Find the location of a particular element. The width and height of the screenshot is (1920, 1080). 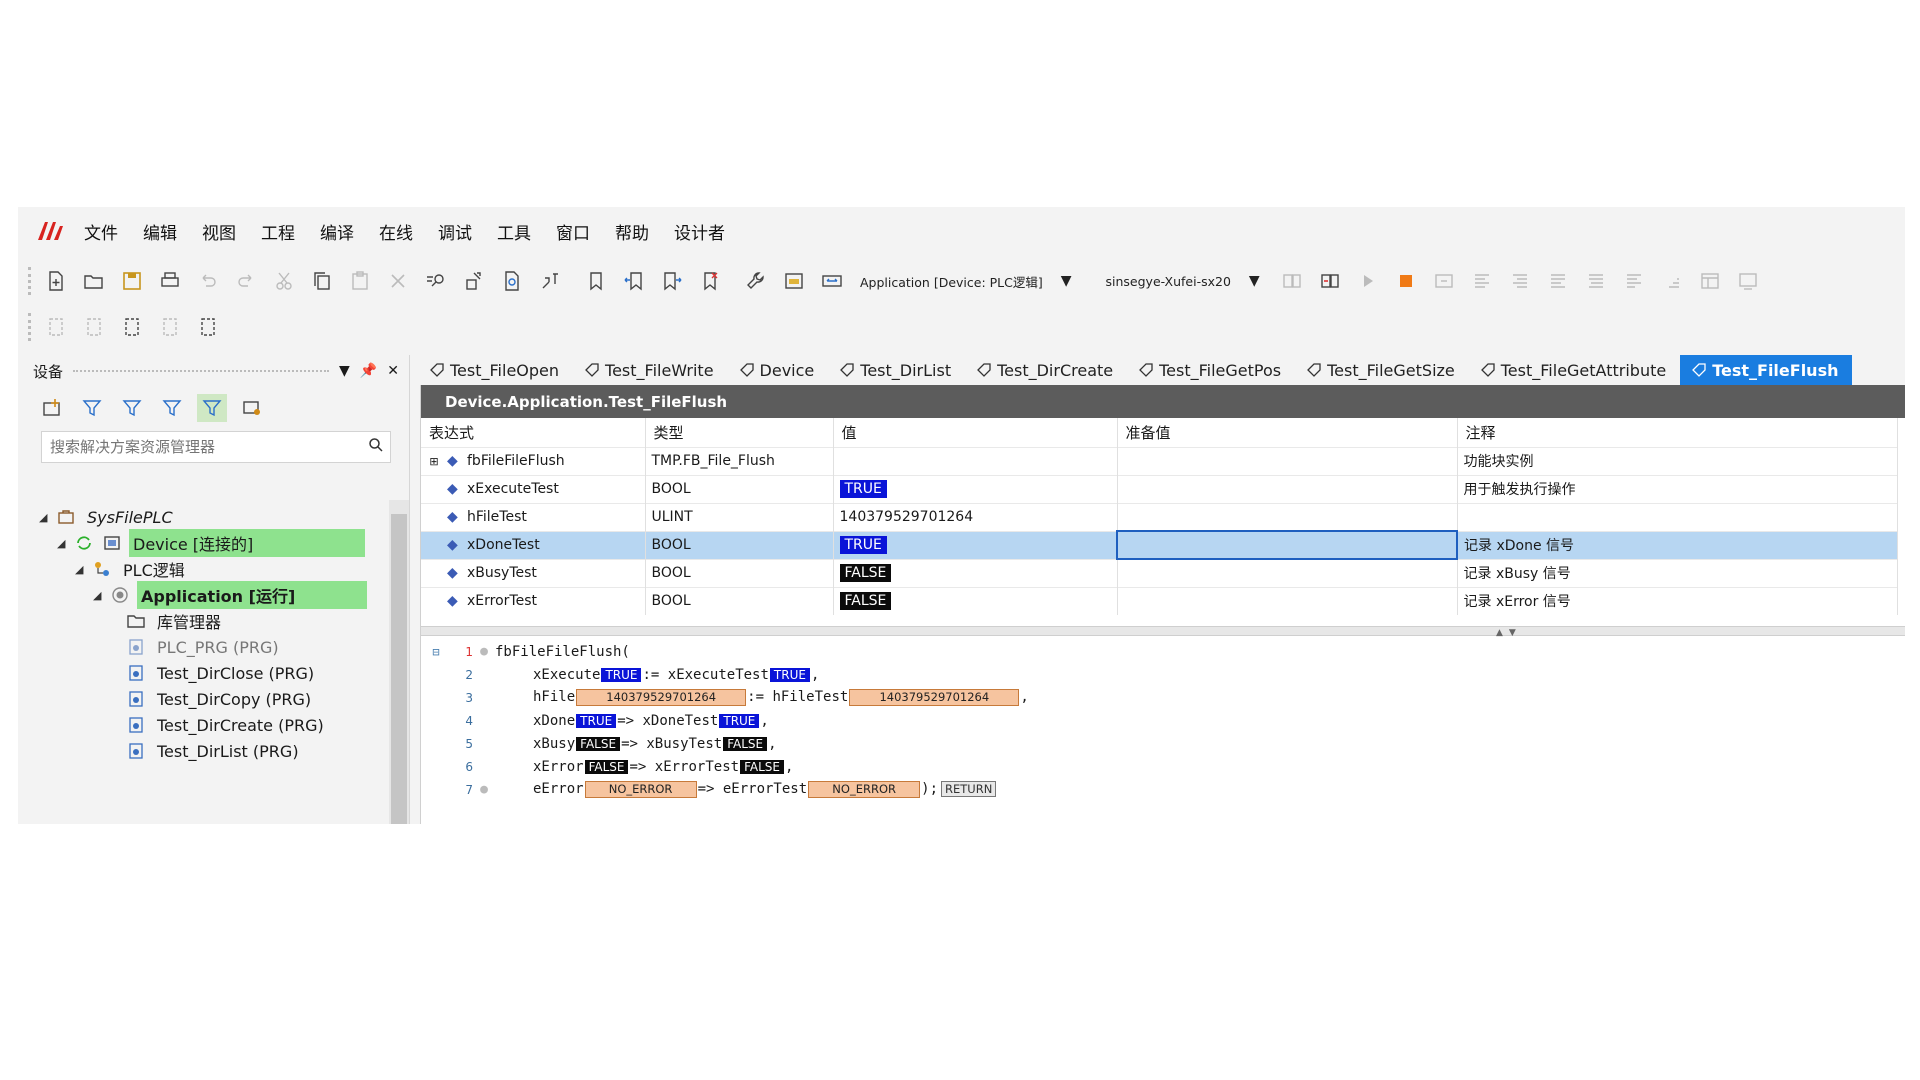

code-line: 6 xError FALSE => xErrorTest FALSE, is located at coordinates (1163, 766).